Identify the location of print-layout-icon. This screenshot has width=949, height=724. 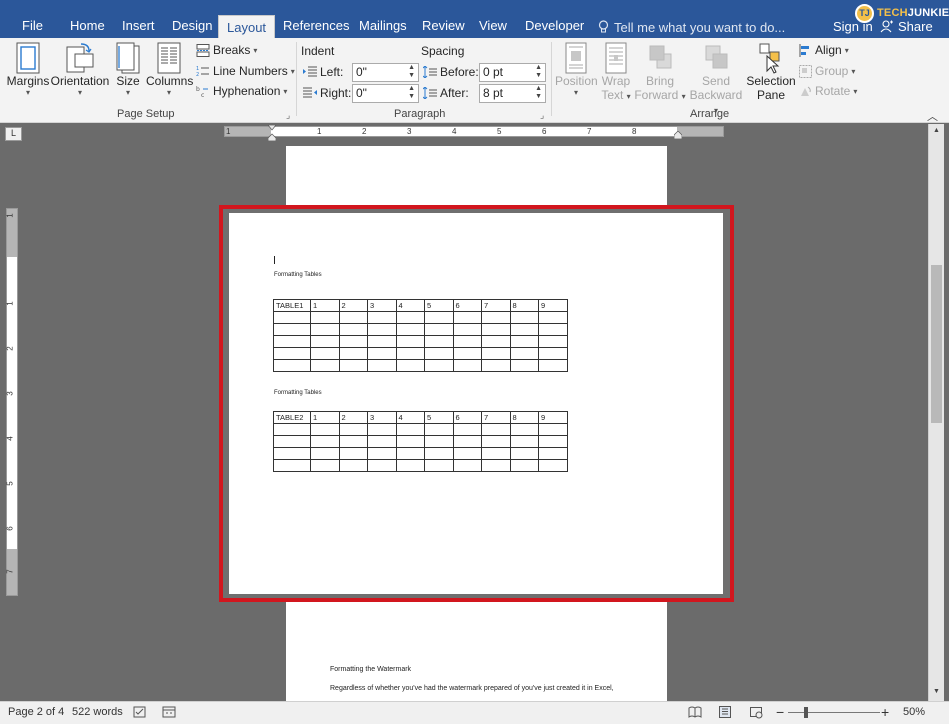
(725, 712).